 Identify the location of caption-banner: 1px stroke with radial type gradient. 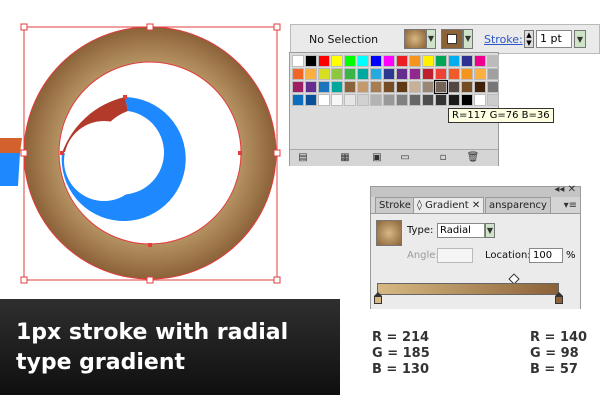
(170, 347).